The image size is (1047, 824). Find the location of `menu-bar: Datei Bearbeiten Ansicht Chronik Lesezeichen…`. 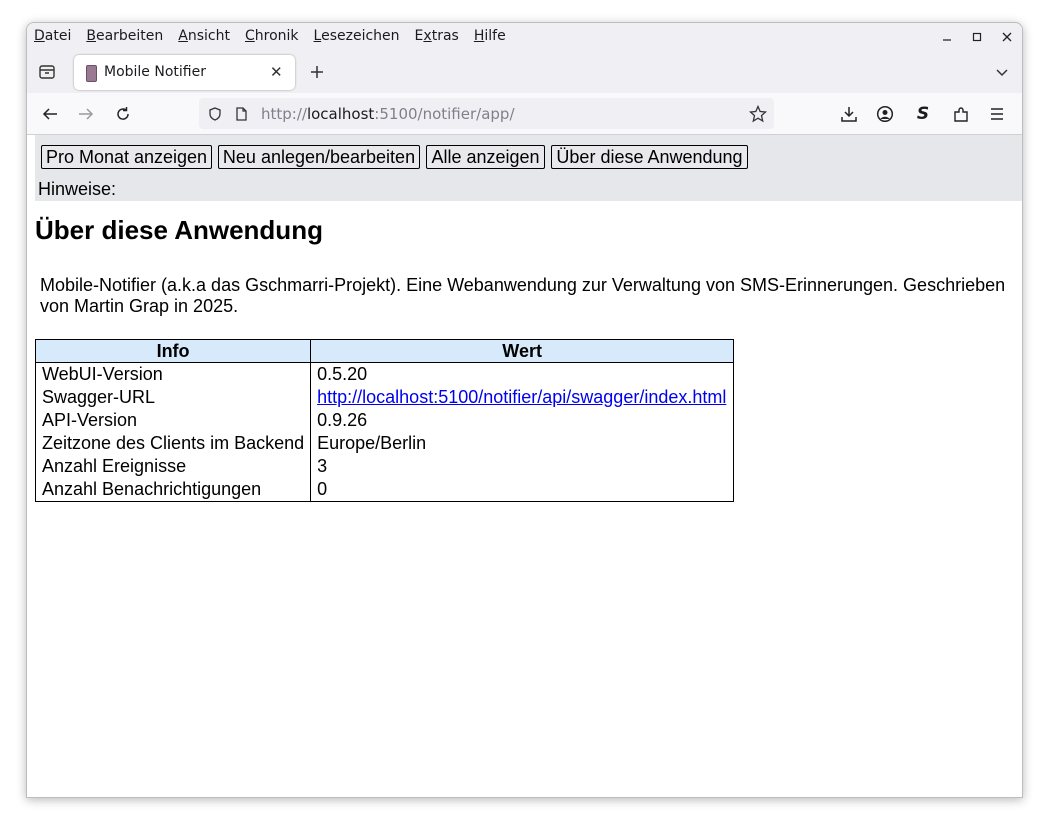

menu-bar: Datei Bearbeiten Ansicht Chronik Lesezeichen… is located at coordinates (524, 37).